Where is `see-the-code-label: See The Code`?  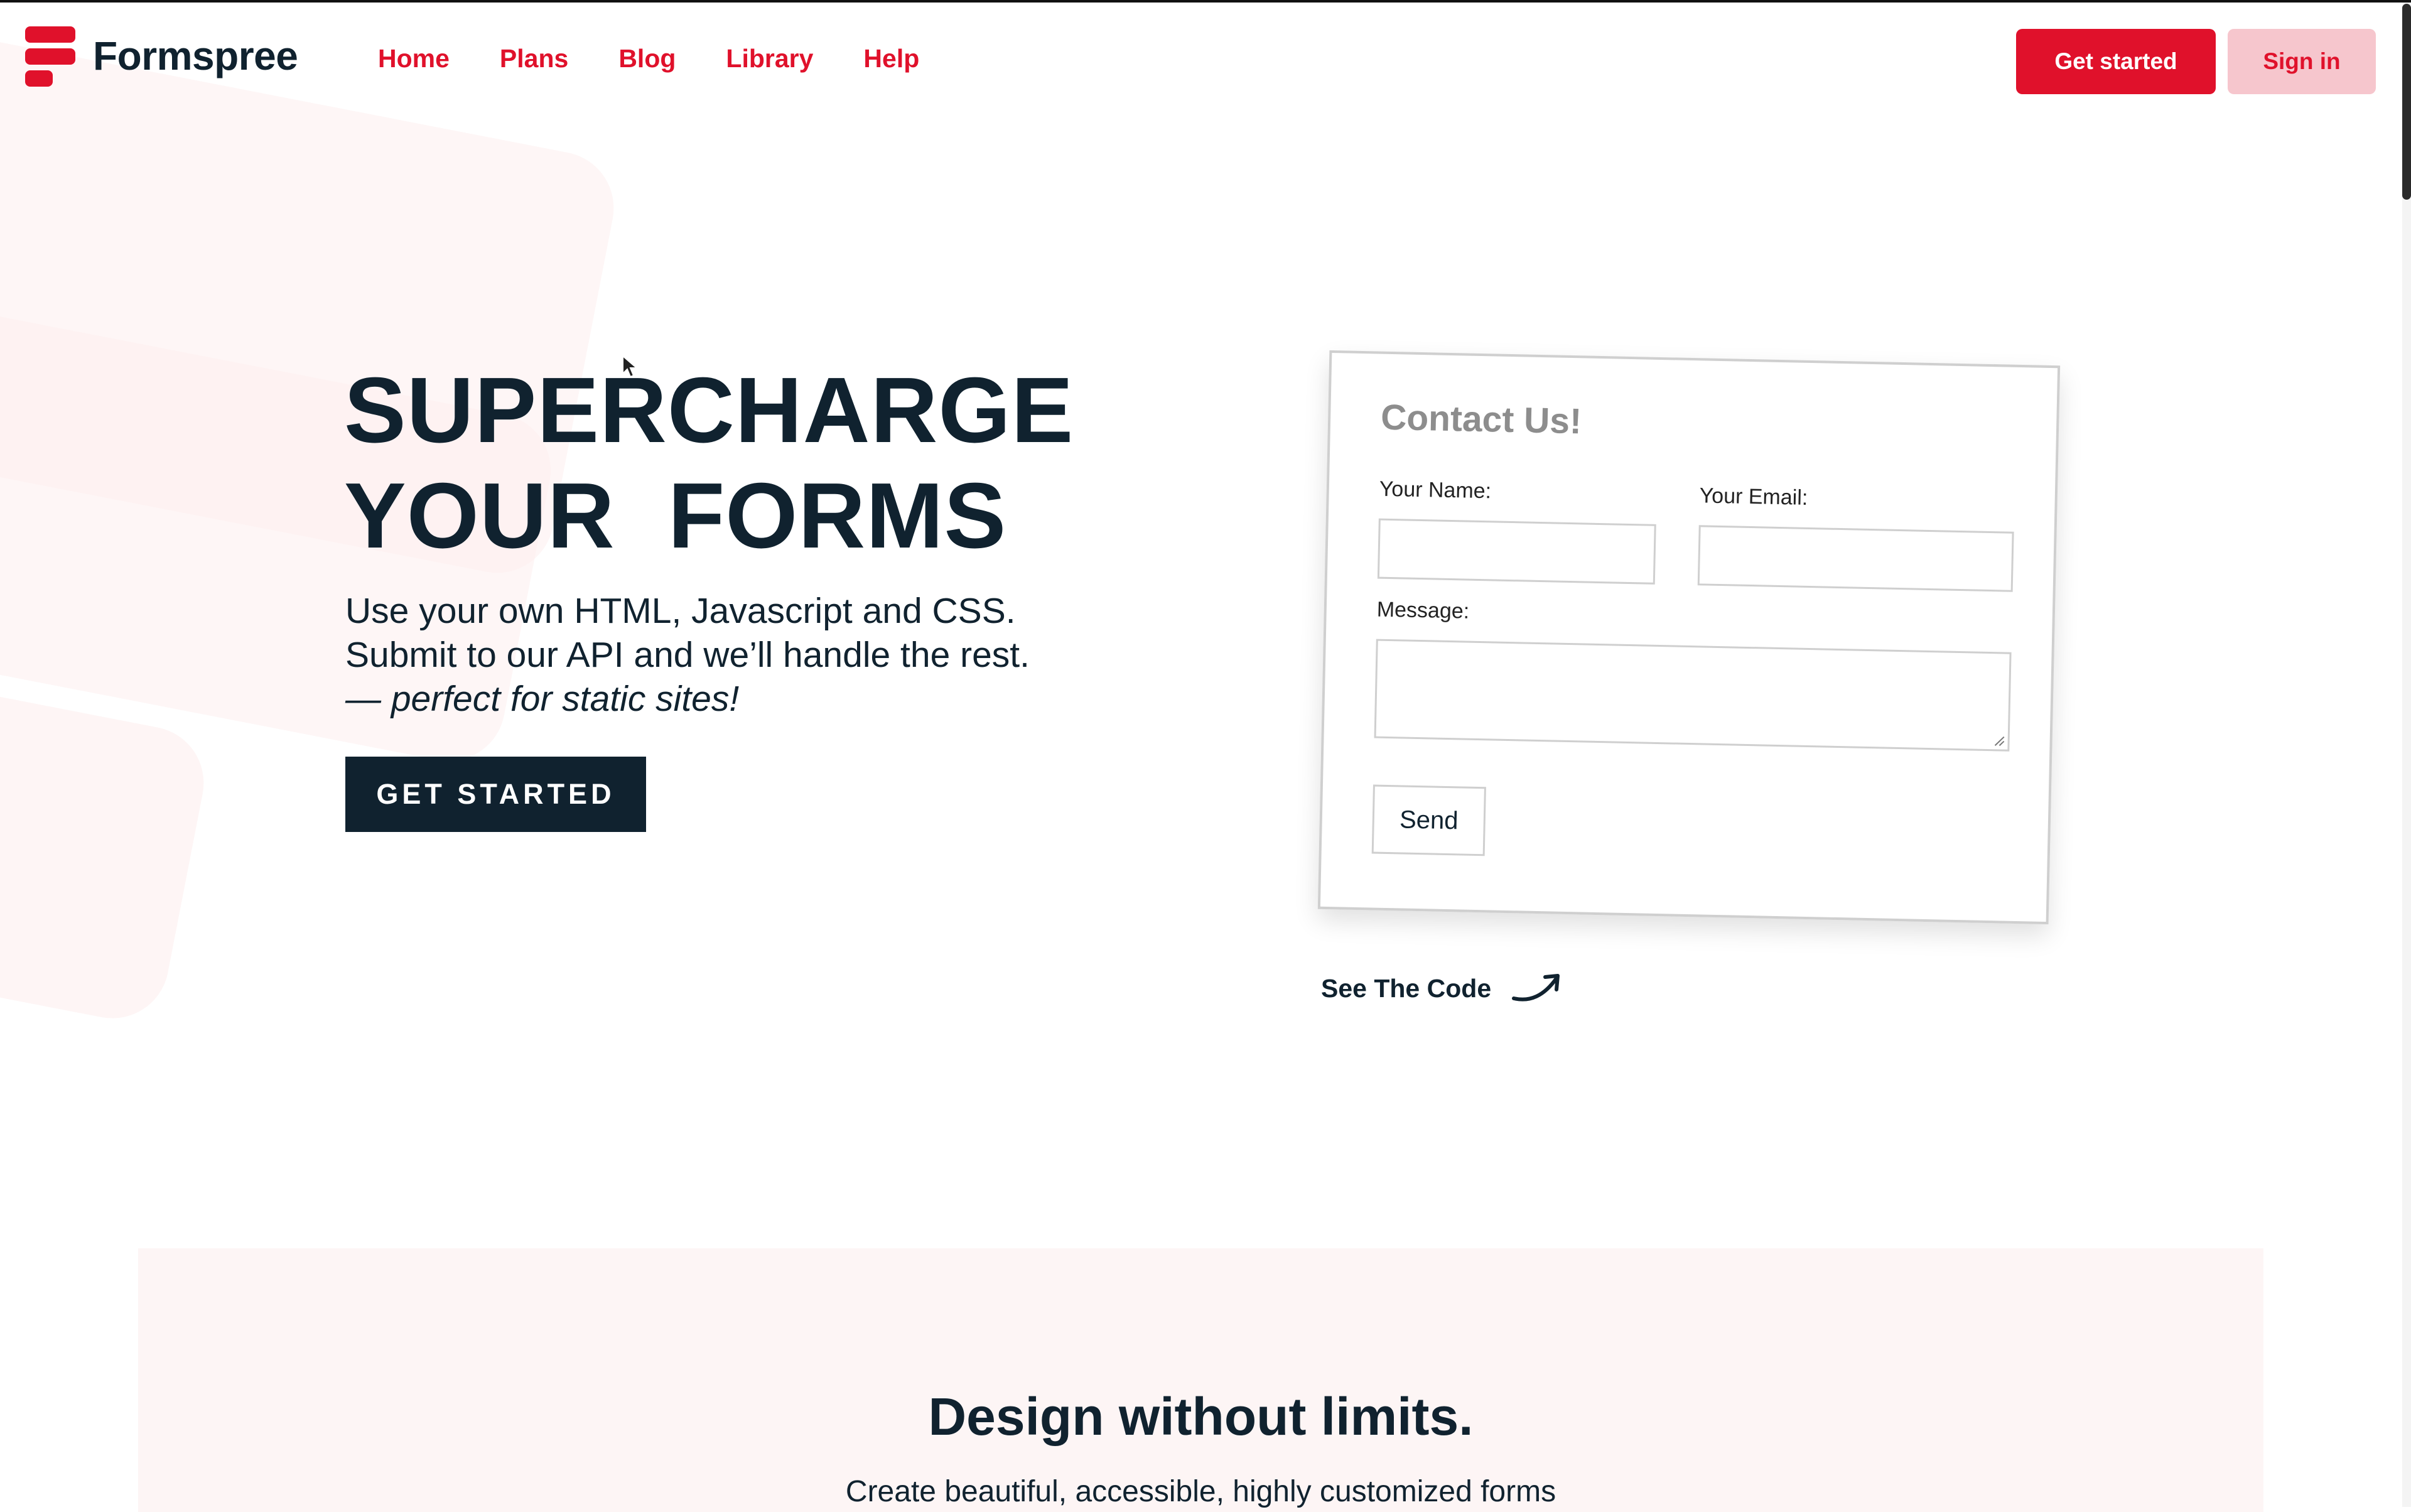
see-the-code-label: See The Code is located at coordinates (1406, 988).